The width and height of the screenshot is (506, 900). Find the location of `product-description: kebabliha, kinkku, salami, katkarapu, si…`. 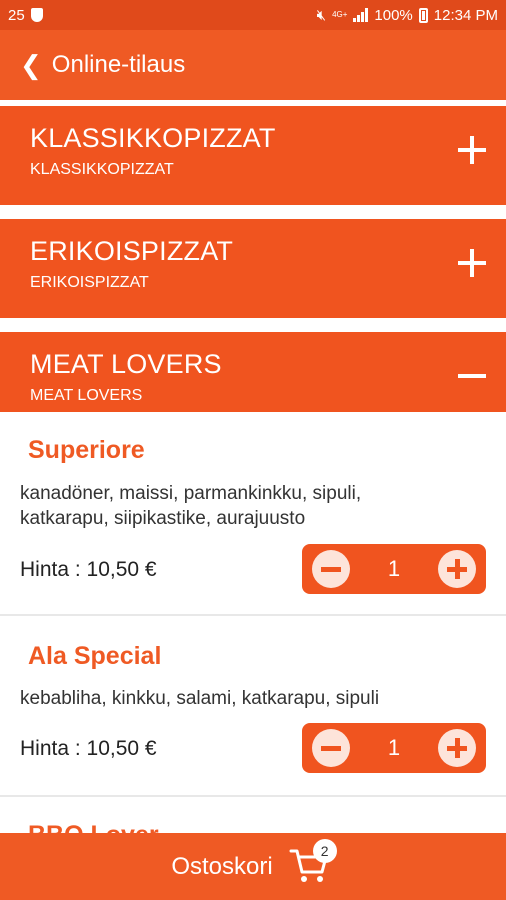

product-description: kebabliha, kinkku, salami, katkarapu, si… is located at coordinates (200, 698).